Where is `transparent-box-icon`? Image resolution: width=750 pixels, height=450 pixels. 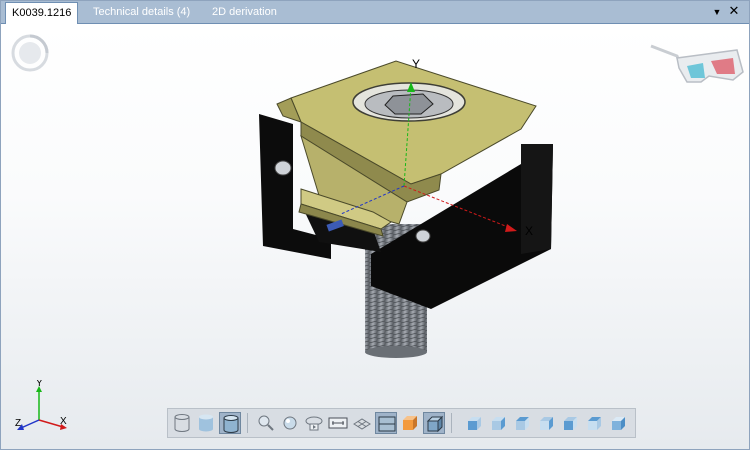 transparent-box-icon is located at coordinates (434, 423).